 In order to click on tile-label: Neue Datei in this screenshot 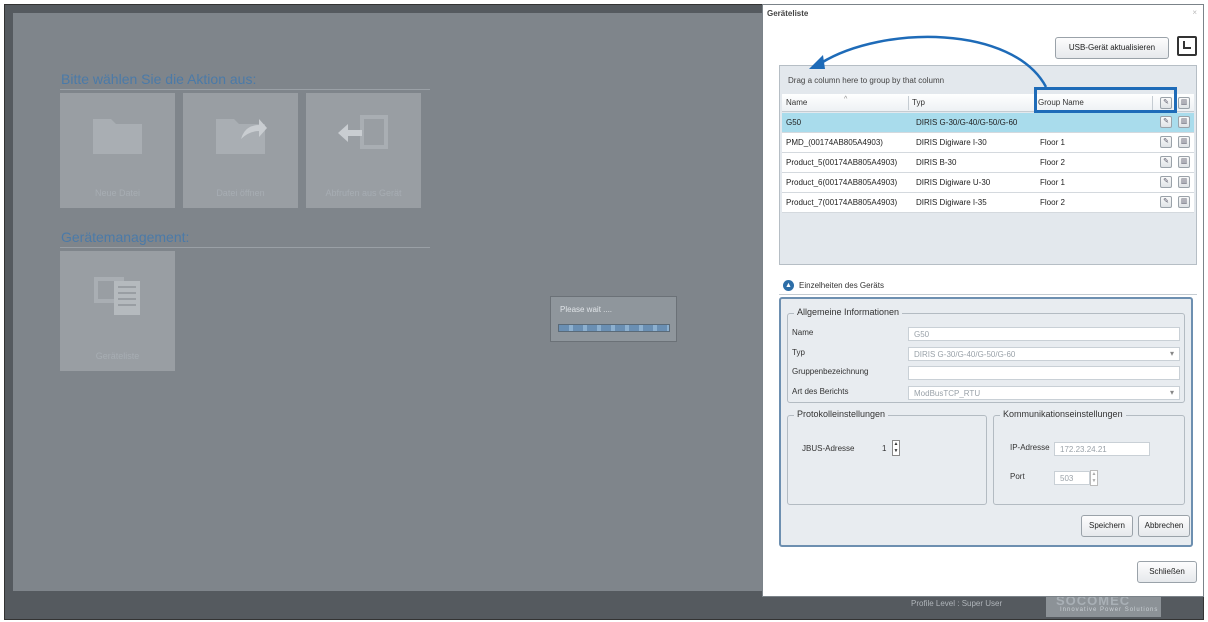, I will do `click(117, 193)`.